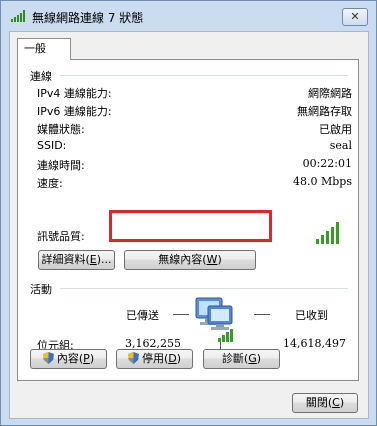 The height and width of the screenshot is (426, 377). What do you see at coordinates (74, 111) in the screenshot?
I see `ipv6-label: IPv6 連線能力:` at bounding box center [74, 111].